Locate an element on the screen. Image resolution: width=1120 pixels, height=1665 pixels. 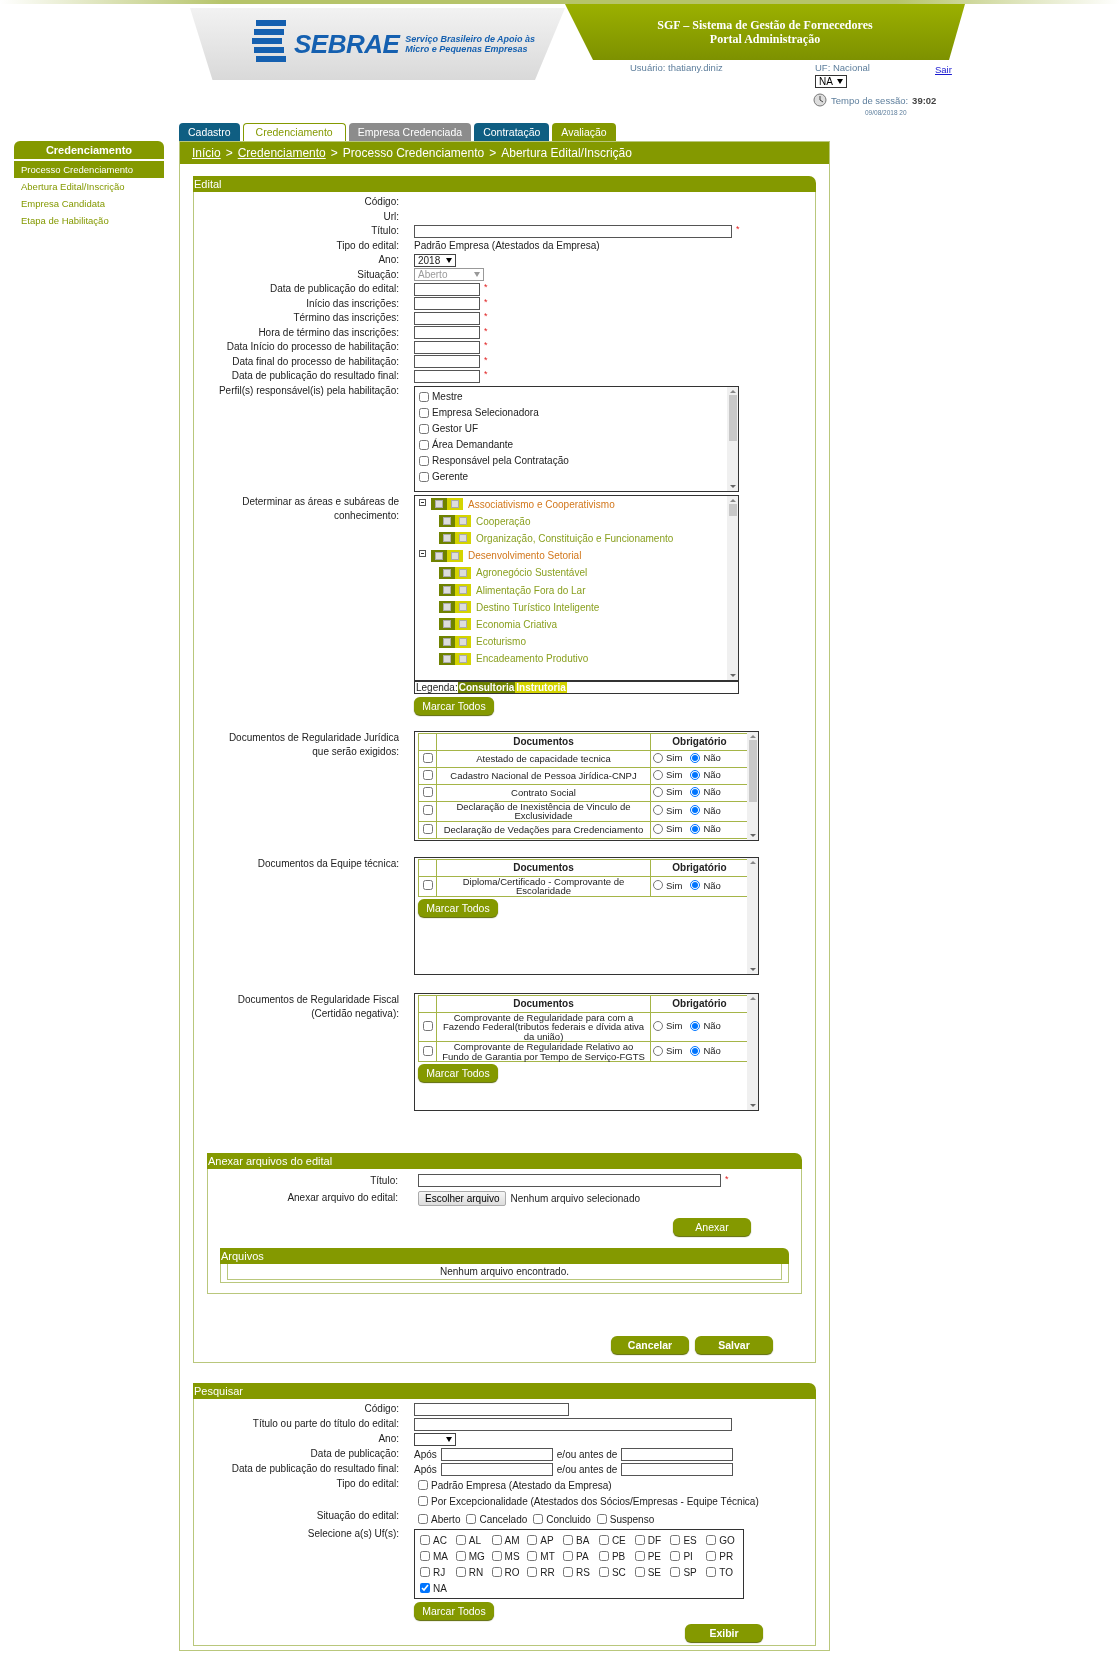
tree-item: Associativismo e Cooperativismo is located at coordinates (541, 504).